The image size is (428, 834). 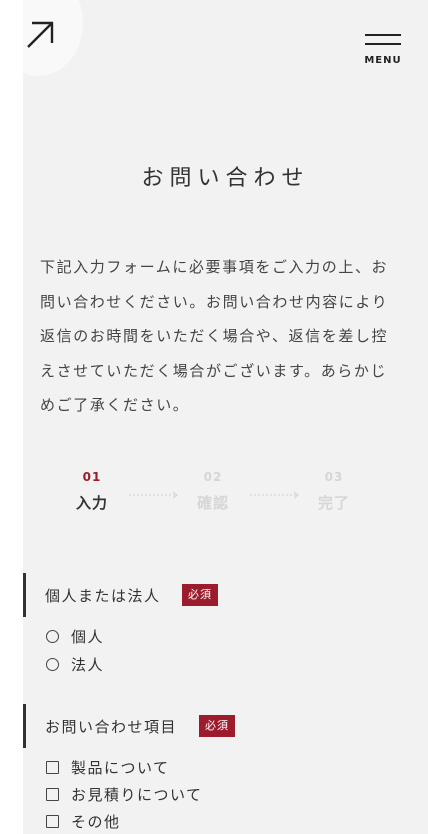 What do you see at coordinates (88, 637) in the screenshot?
I see `option-label: 個人` at bounding box center [88, 637].